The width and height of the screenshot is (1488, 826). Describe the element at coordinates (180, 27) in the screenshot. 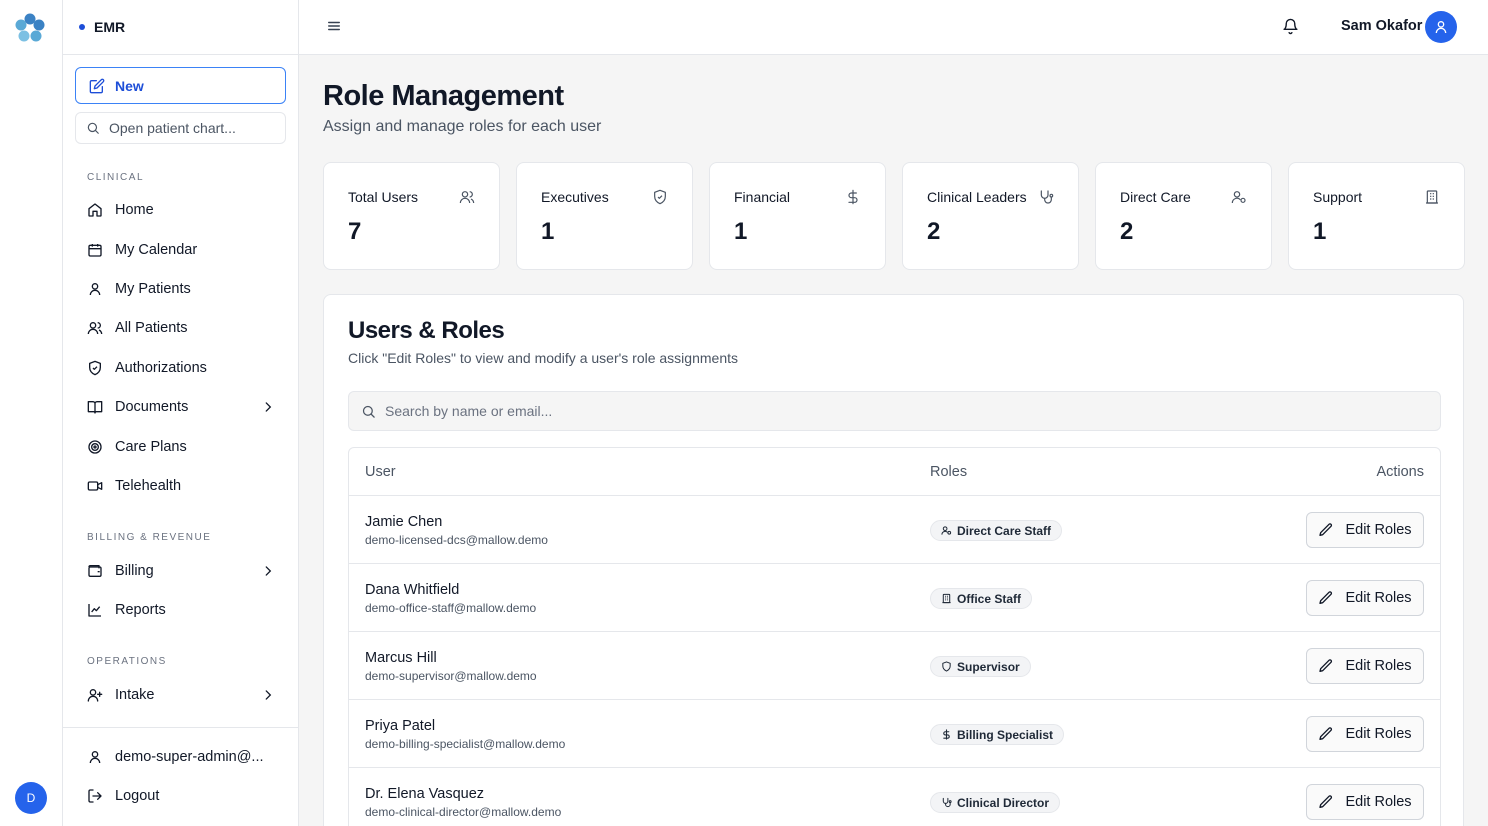

I see `sidebar-header: EMR` at that location.